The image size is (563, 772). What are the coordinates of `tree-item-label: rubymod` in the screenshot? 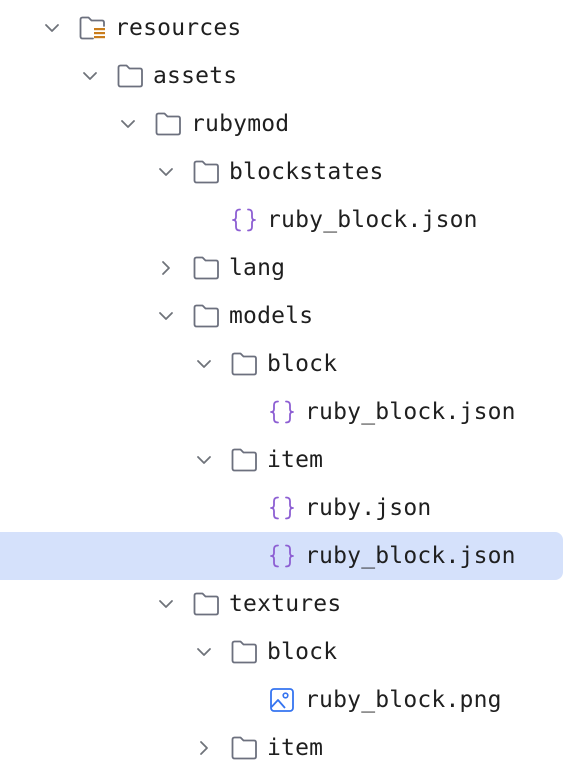 It's located at (240, 124).